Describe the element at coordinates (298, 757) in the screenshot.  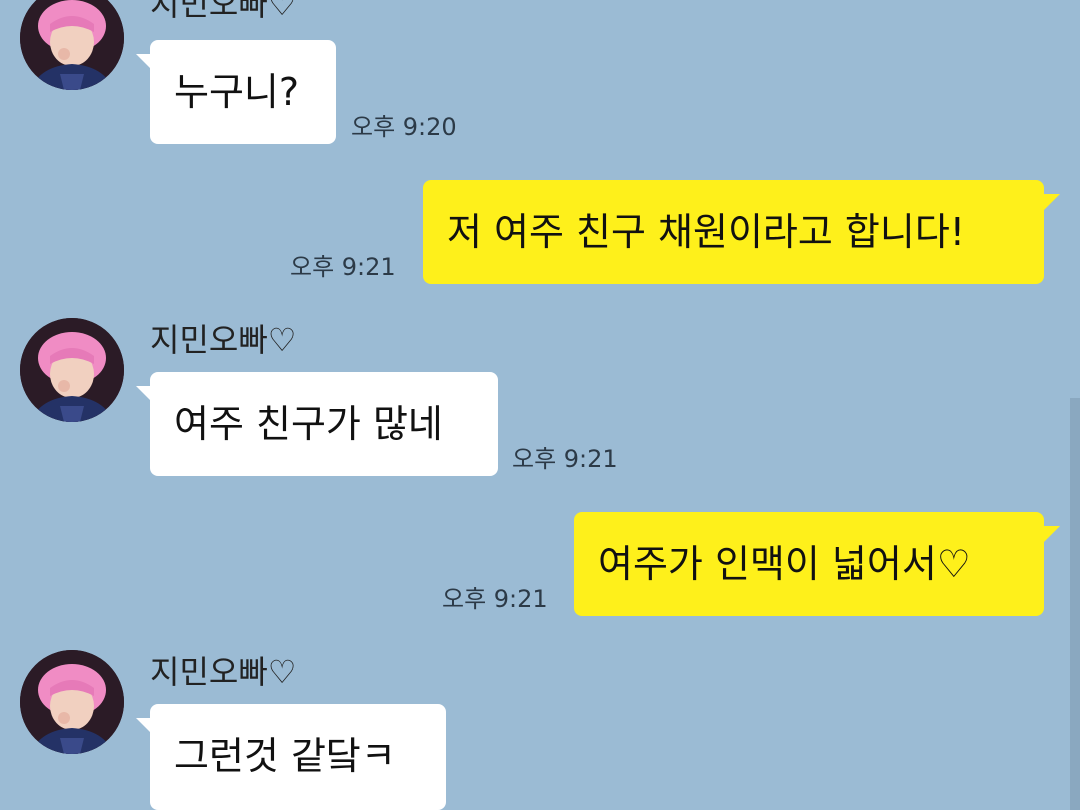
I see `message-bubble-incoming: 그런것 같닼ㅋ` at that location.